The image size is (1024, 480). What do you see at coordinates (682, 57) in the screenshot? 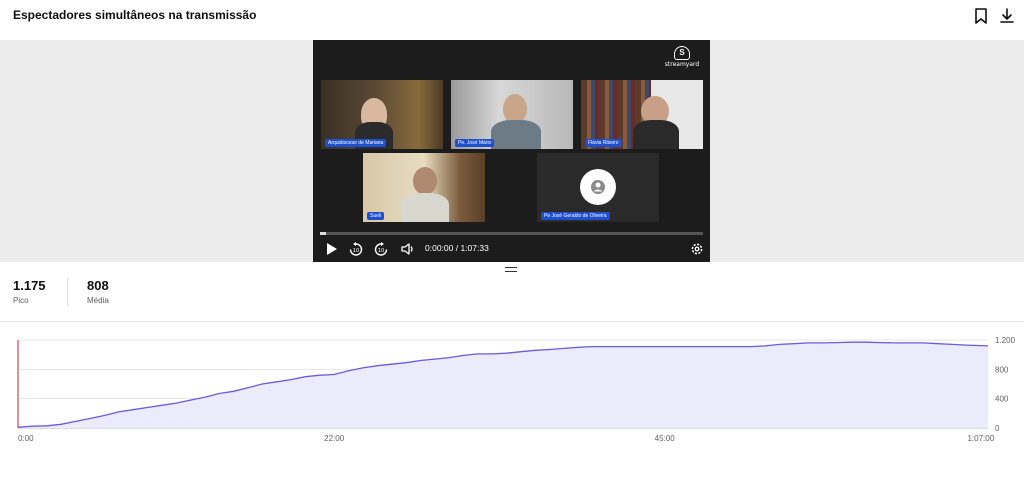
I see `streamyard-logo: S streamyard` at bounding box center [682, 57].